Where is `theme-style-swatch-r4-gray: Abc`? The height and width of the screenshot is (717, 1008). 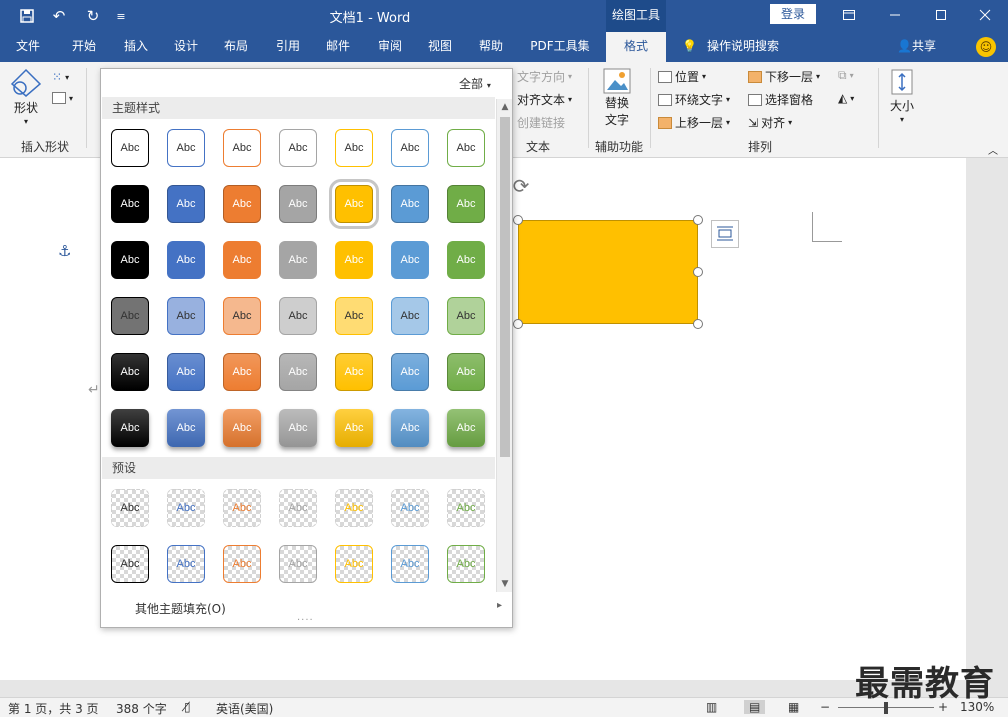
theme-style-swatch-r4-gray: Abc is located at coordinates (298, 316).